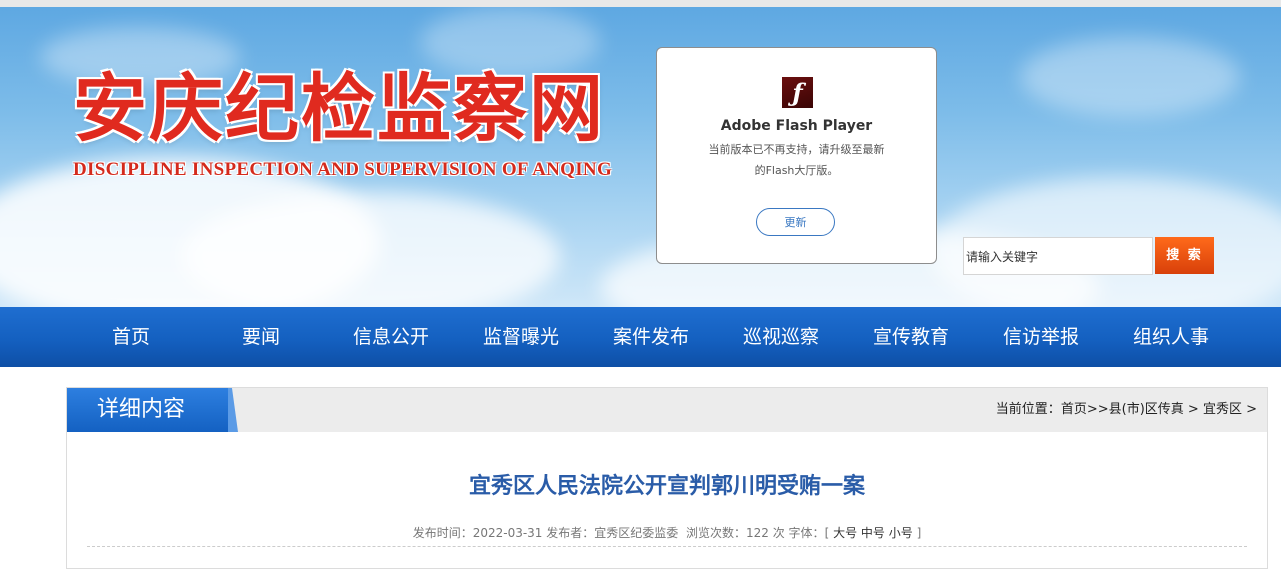 The height and width of the screenshot is (569, 1281). I want to click on nav-item-inspection-tour: 巡视巡察, so click(781, 337).